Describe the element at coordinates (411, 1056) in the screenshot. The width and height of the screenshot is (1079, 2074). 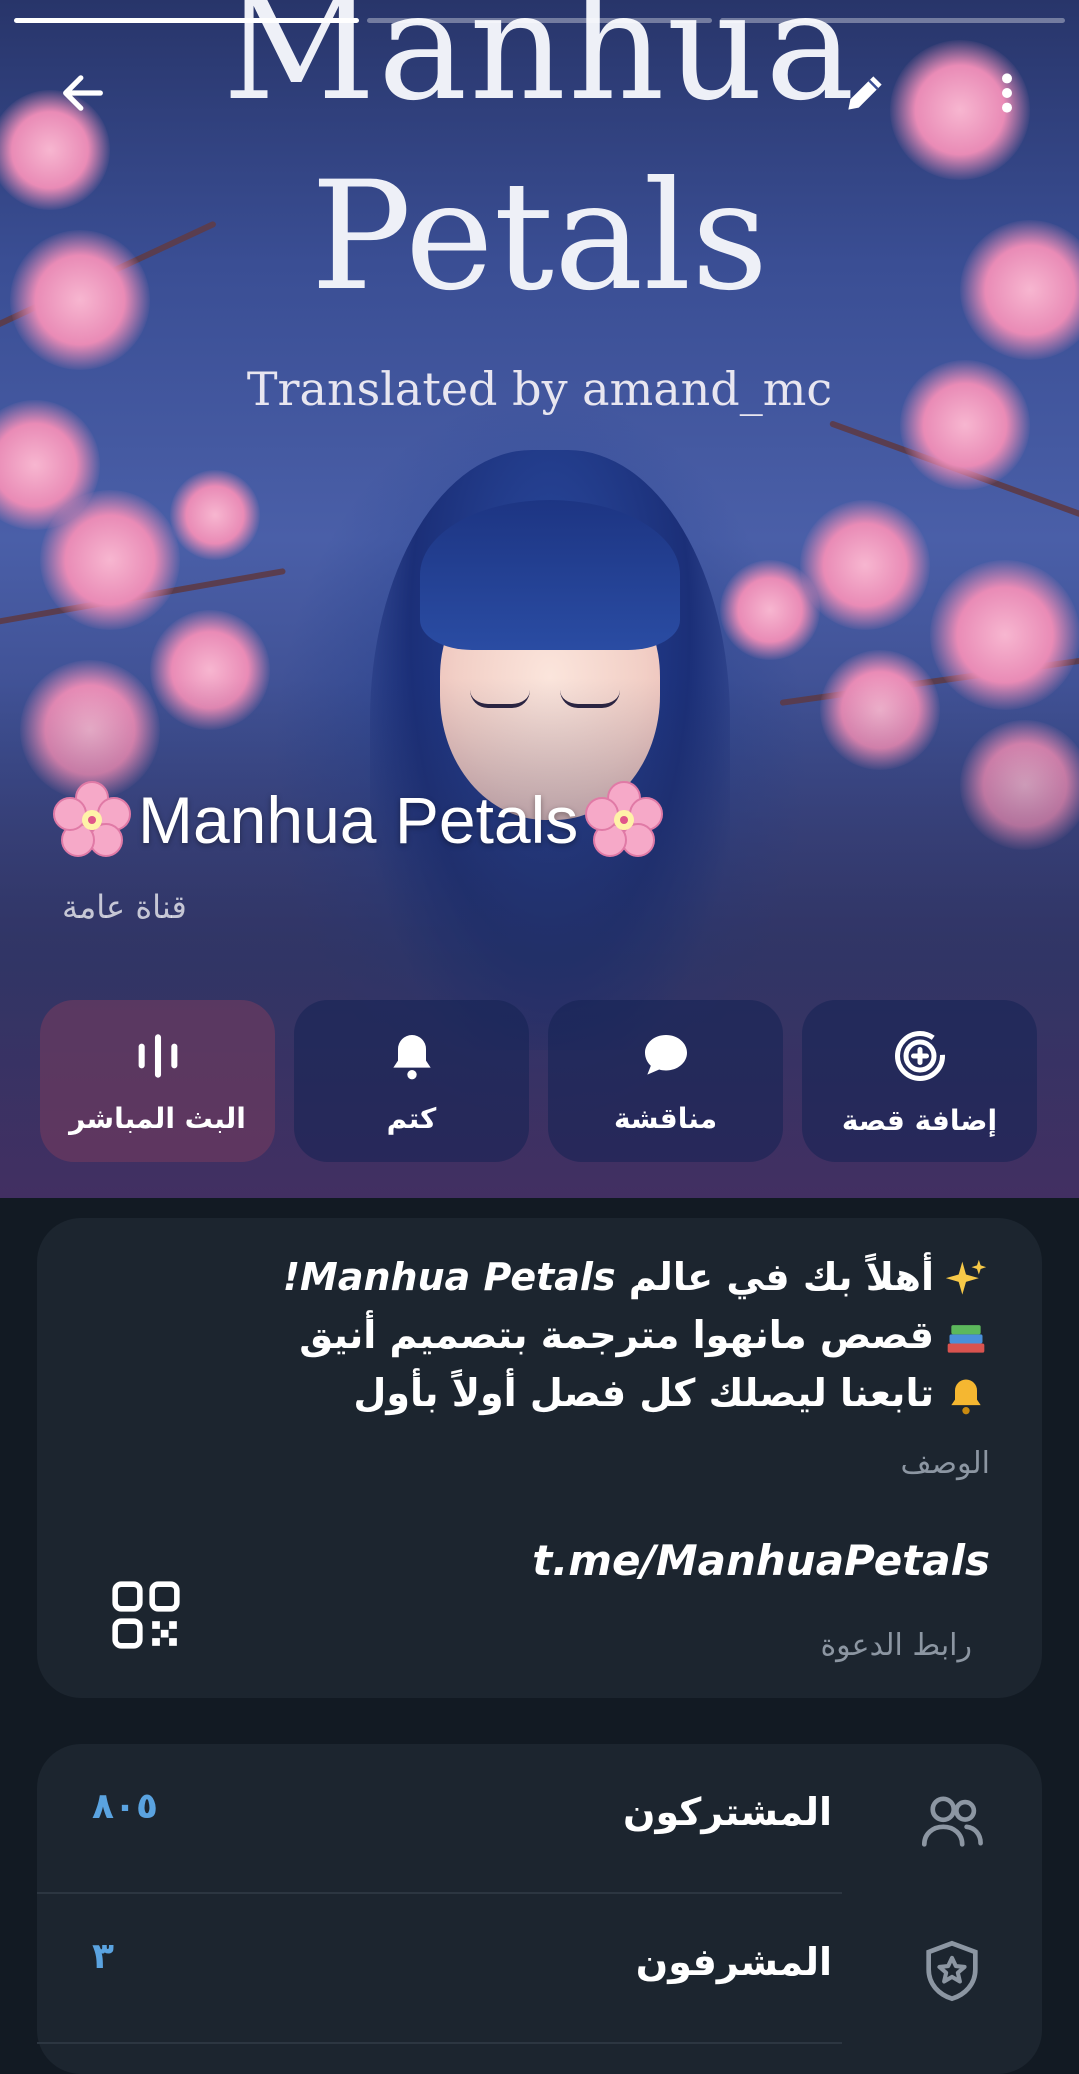
I see `bell-icon` at that location.